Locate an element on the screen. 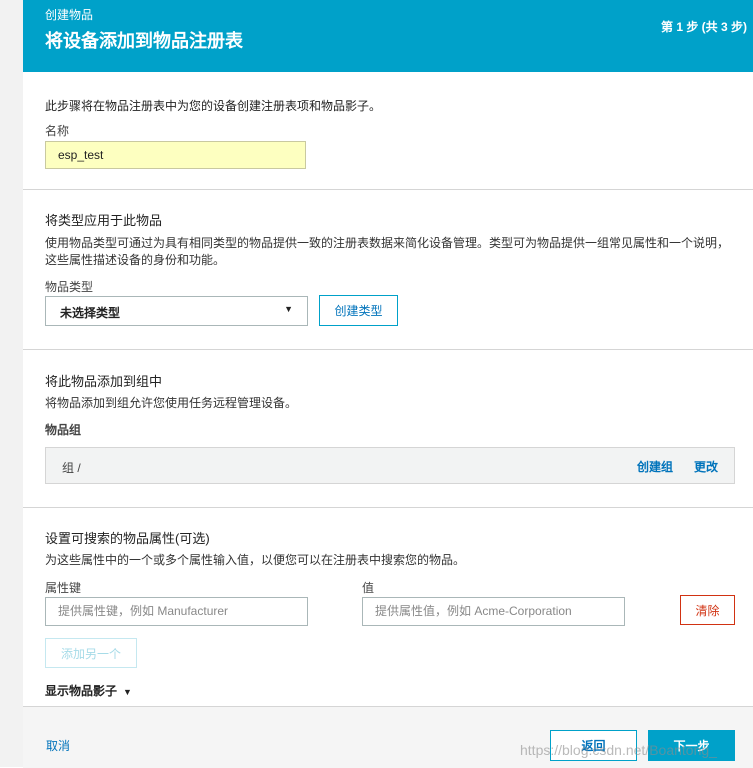 The image size is (753, 768). group-path: 组 / is located at coordinates (71, 468).